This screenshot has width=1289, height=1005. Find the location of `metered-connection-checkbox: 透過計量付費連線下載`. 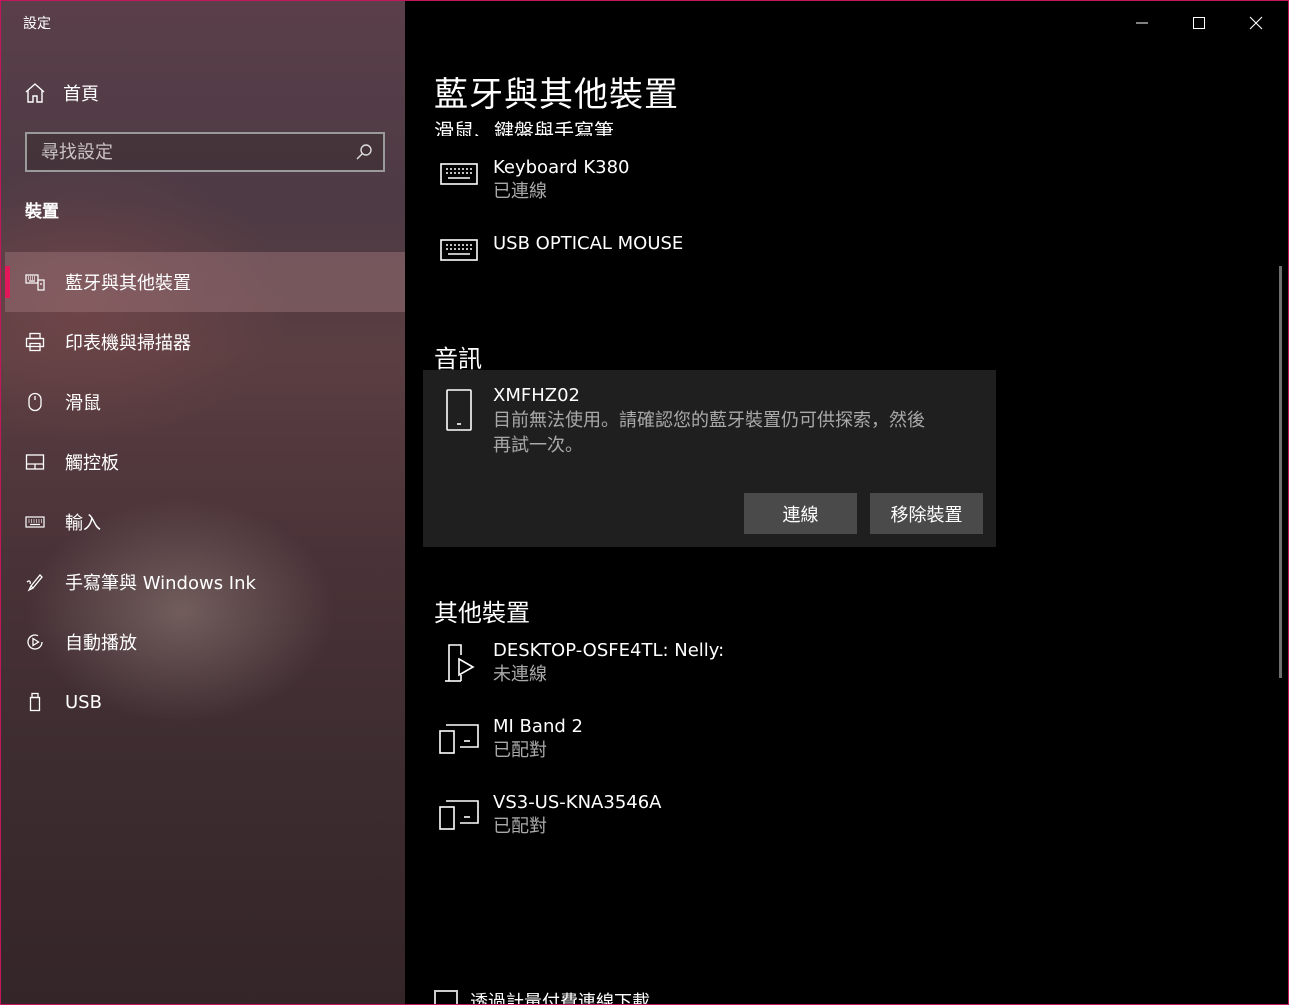

metered-connection-checkbox: 透過計量付費連線下載 is located at coordinates (542, 995).